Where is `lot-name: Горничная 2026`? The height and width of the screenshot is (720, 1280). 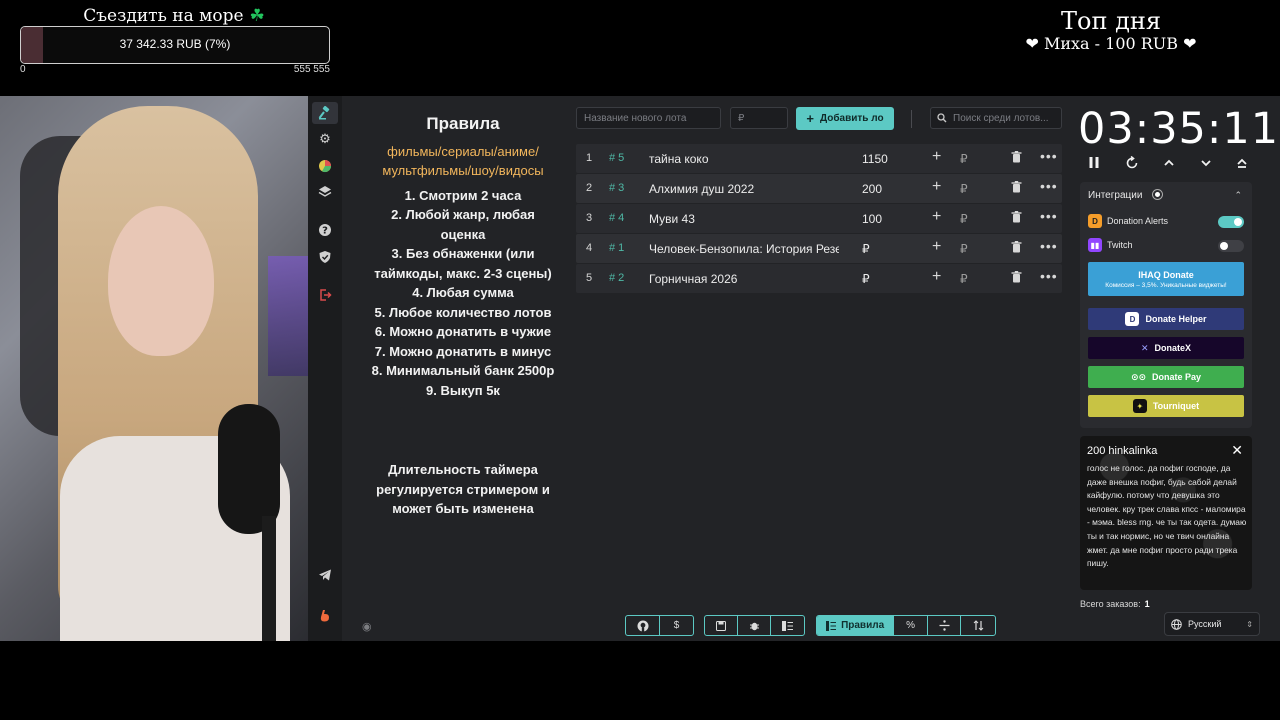
lot-name: Горничная 2026 is located at coordinates (744, 279).